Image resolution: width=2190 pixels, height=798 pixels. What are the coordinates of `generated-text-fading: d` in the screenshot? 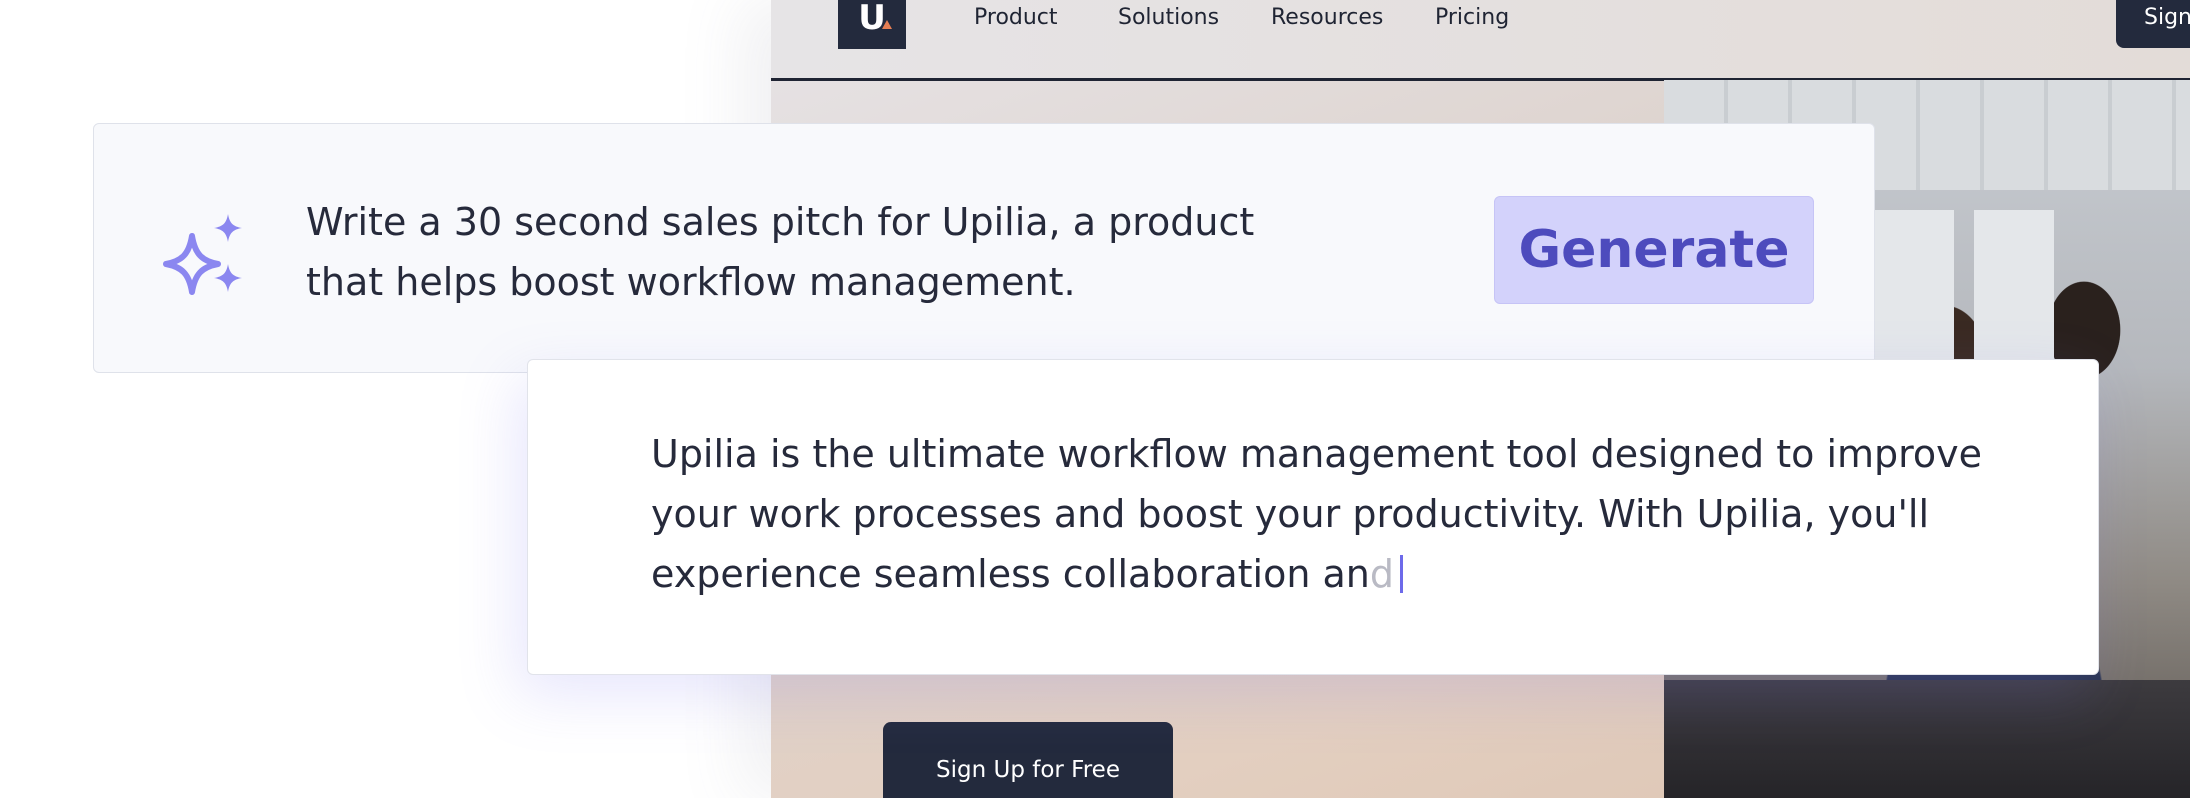 It's located at (1381, 574).